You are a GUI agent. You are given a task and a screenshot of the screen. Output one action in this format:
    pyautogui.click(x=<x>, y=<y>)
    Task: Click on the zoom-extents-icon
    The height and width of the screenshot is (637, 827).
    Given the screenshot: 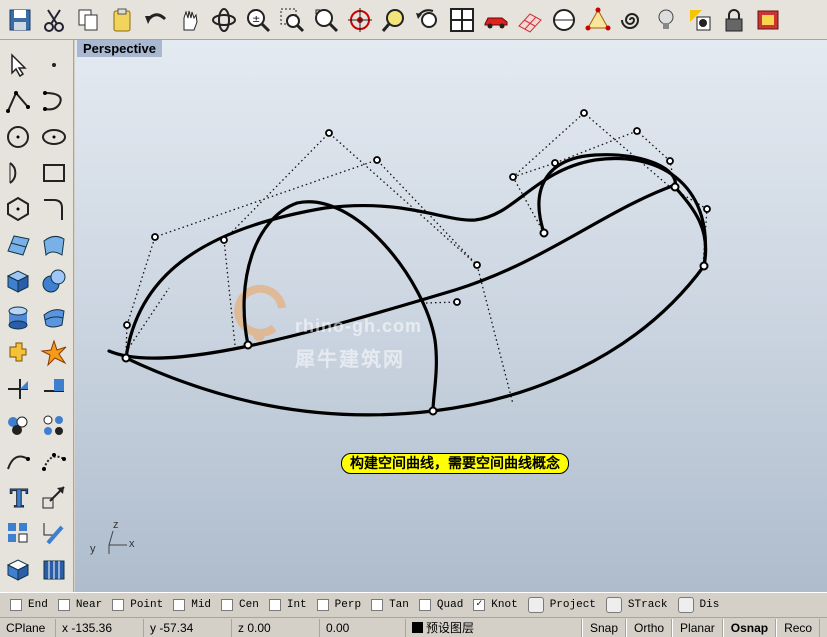 What is the action you would take?
    pyautogui.click(x=326, y=20)
    